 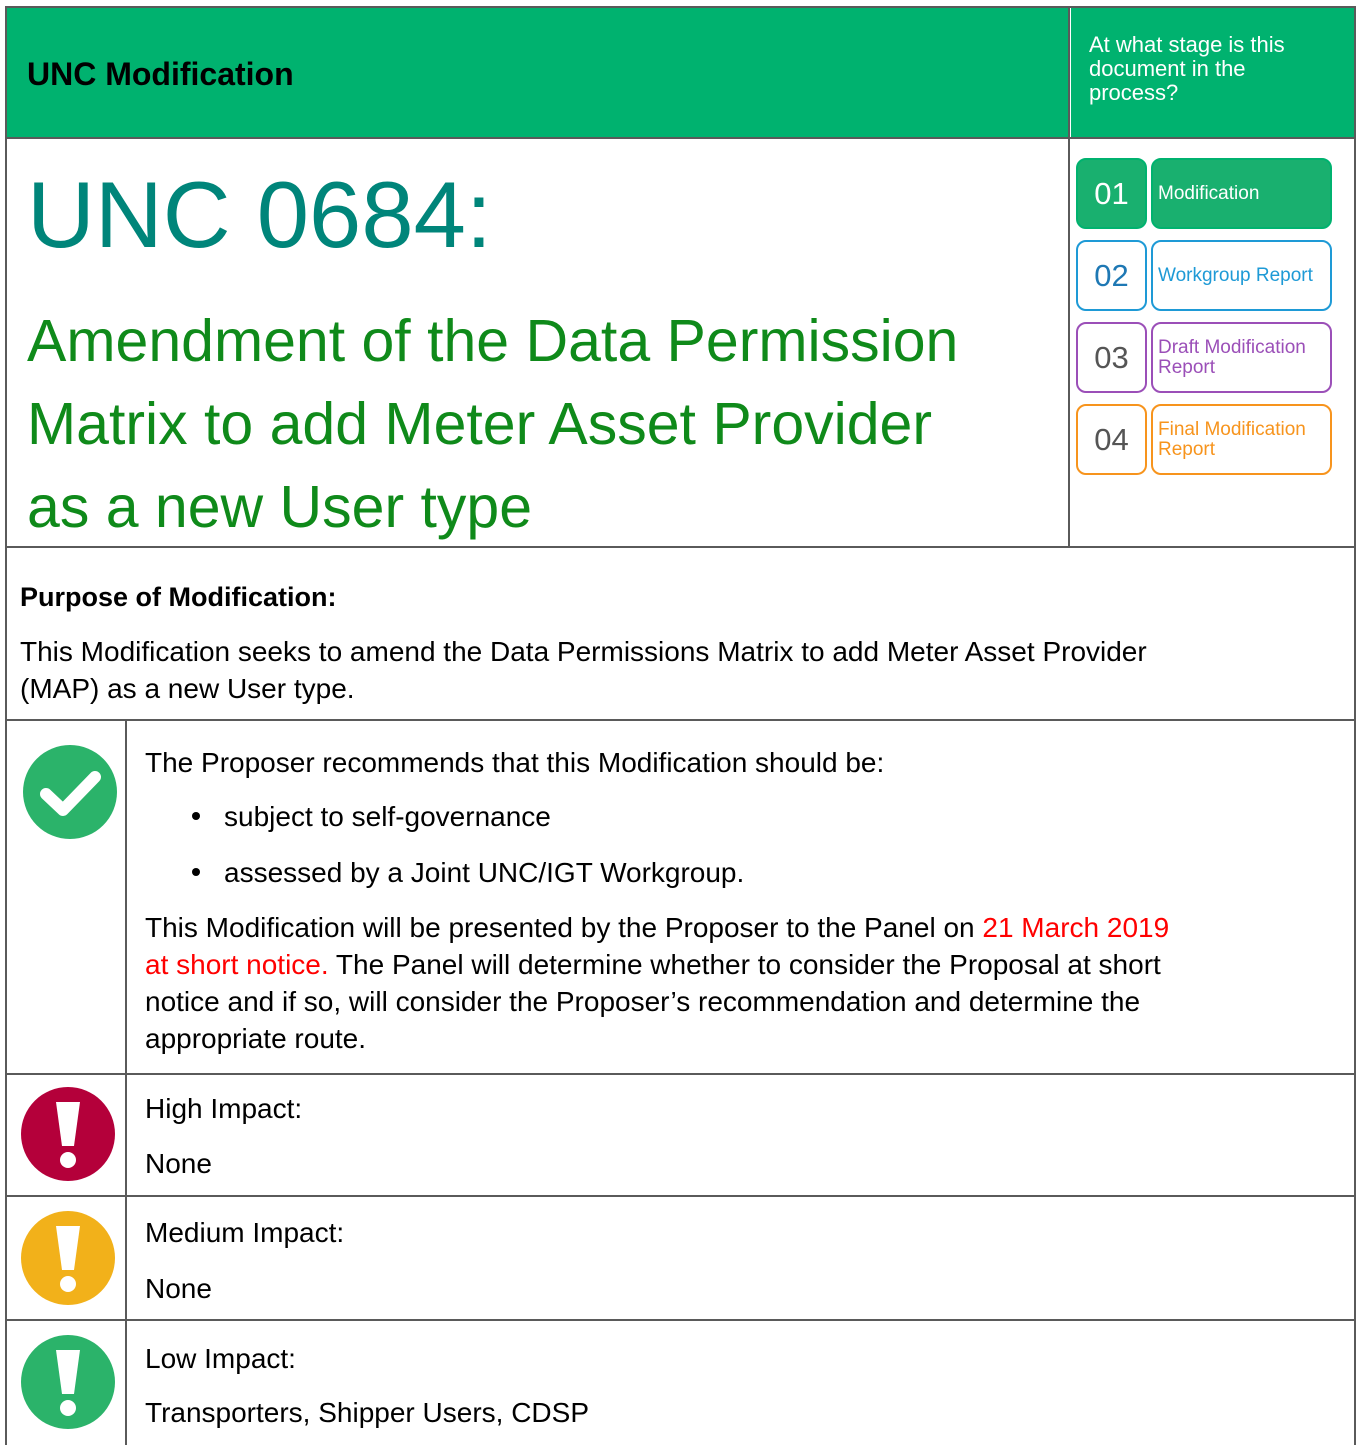 What do you see at coordinates (367, 1412) in the screenshot?
I see `low-impact-value: Transporters, Shipper Users, CDSP` at bounding box center [367, 1412].